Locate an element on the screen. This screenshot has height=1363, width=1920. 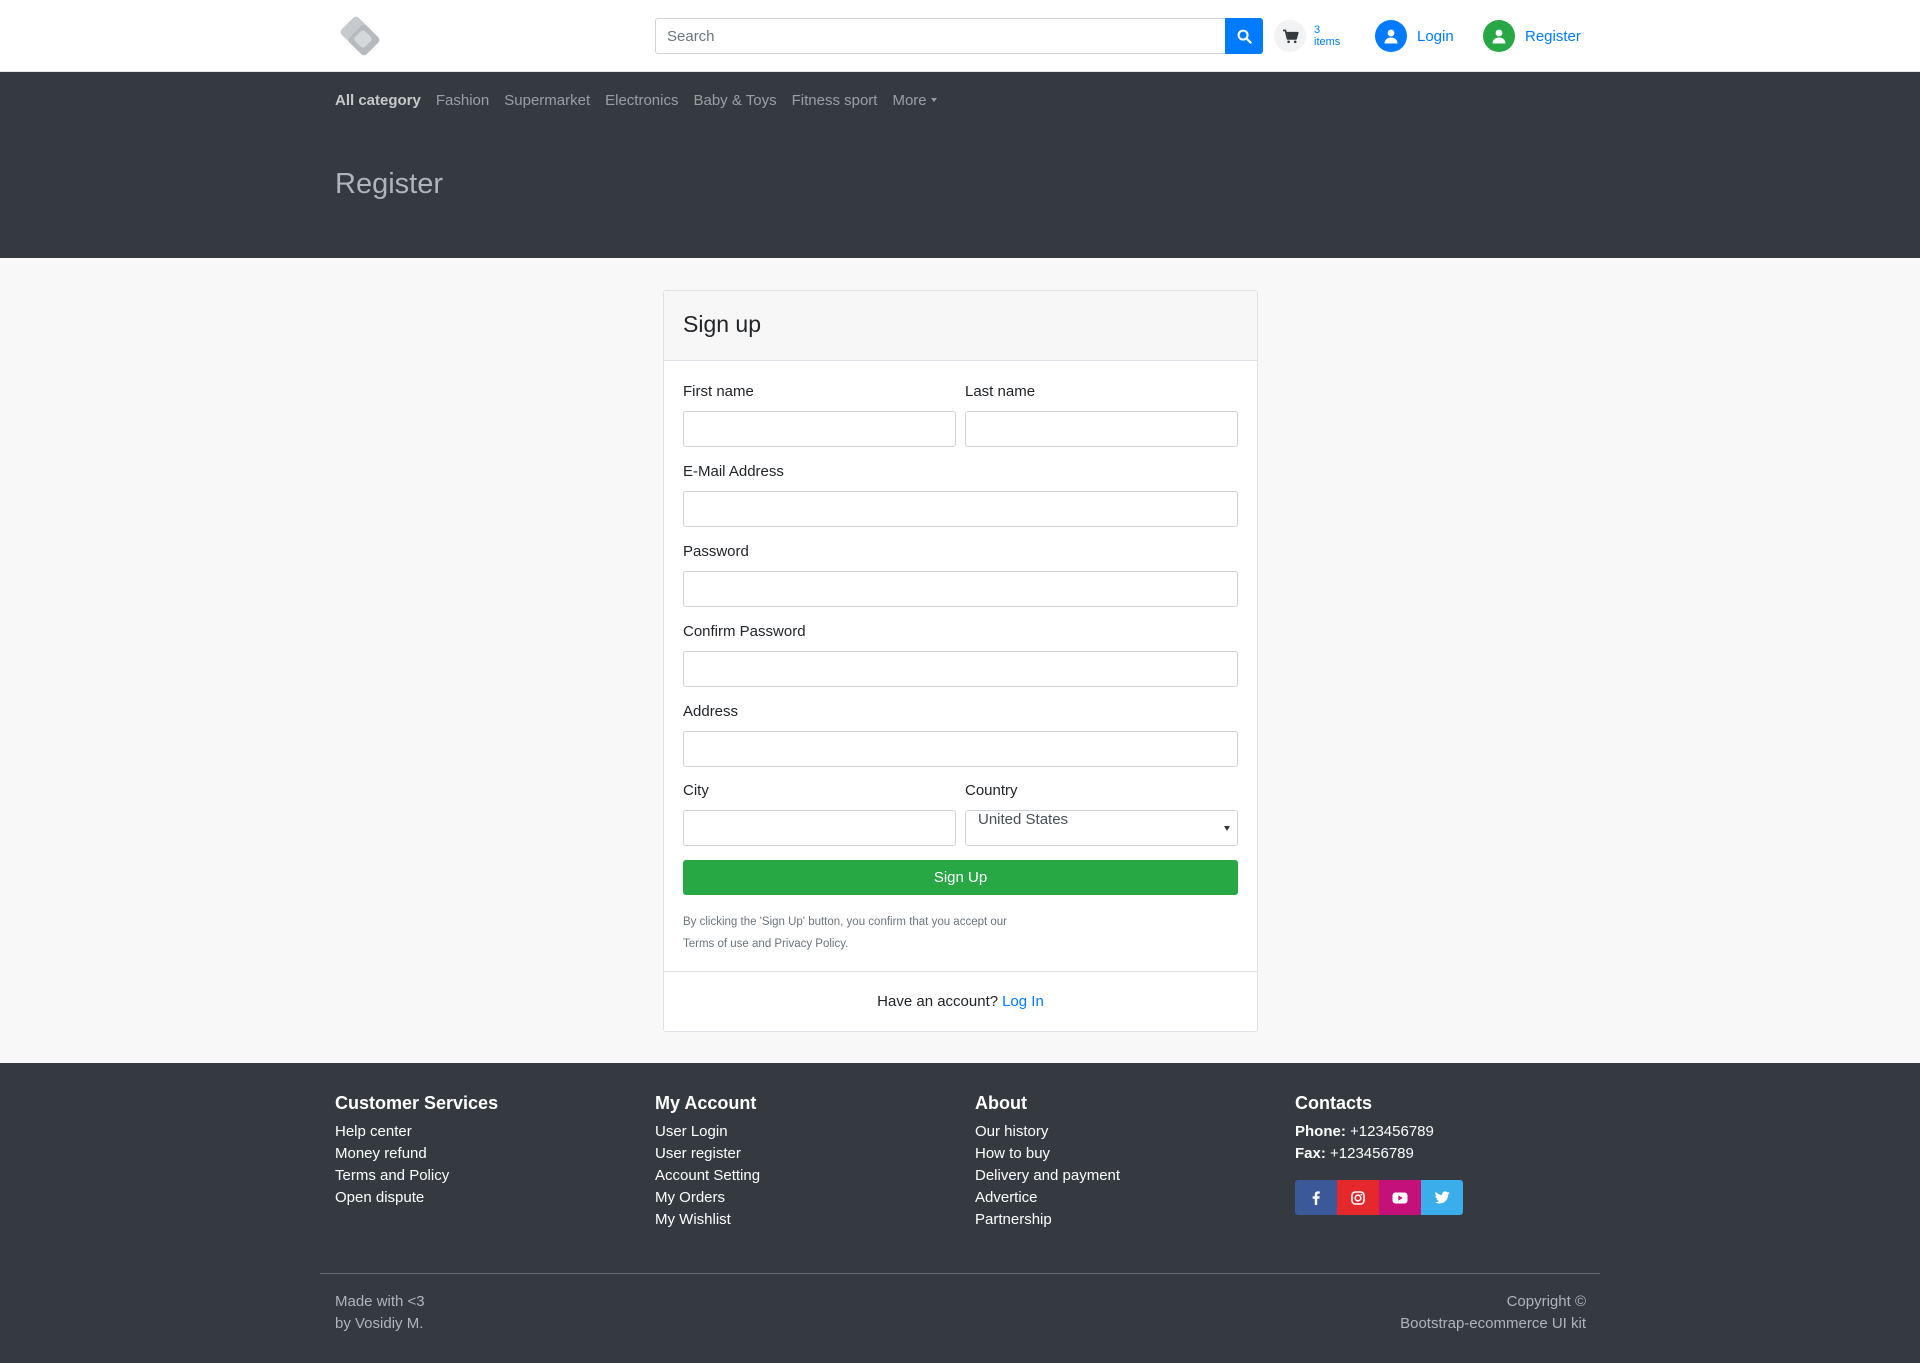
cart-icon is located at coordinates (1290, 36).